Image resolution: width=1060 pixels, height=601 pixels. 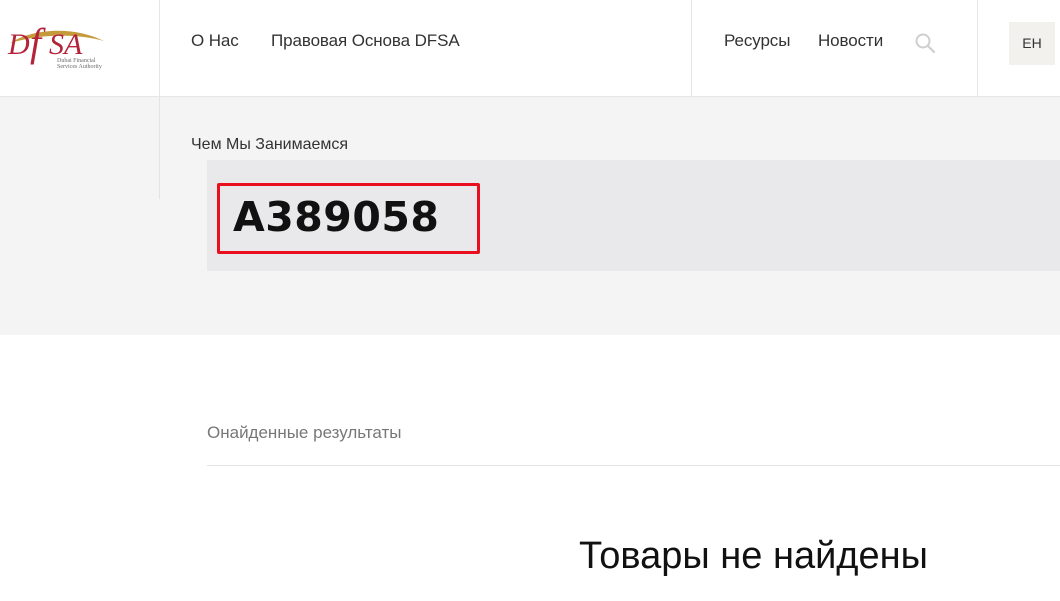 What do you see at coordinates (757, 41) in the screenshot?
I see `nav-resources: Ресурсы` at bounding box center [757, 41].